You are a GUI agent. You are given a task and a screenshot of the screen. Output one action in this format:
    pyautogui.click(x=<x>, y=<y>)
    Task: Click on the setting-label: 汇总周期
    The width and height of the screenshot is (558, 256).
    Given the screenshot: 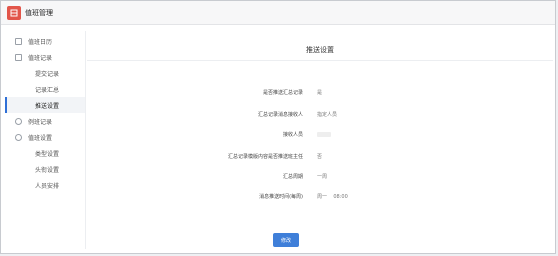 What is the action you would take?
    pyautogui.click(x=292, y=177)
    